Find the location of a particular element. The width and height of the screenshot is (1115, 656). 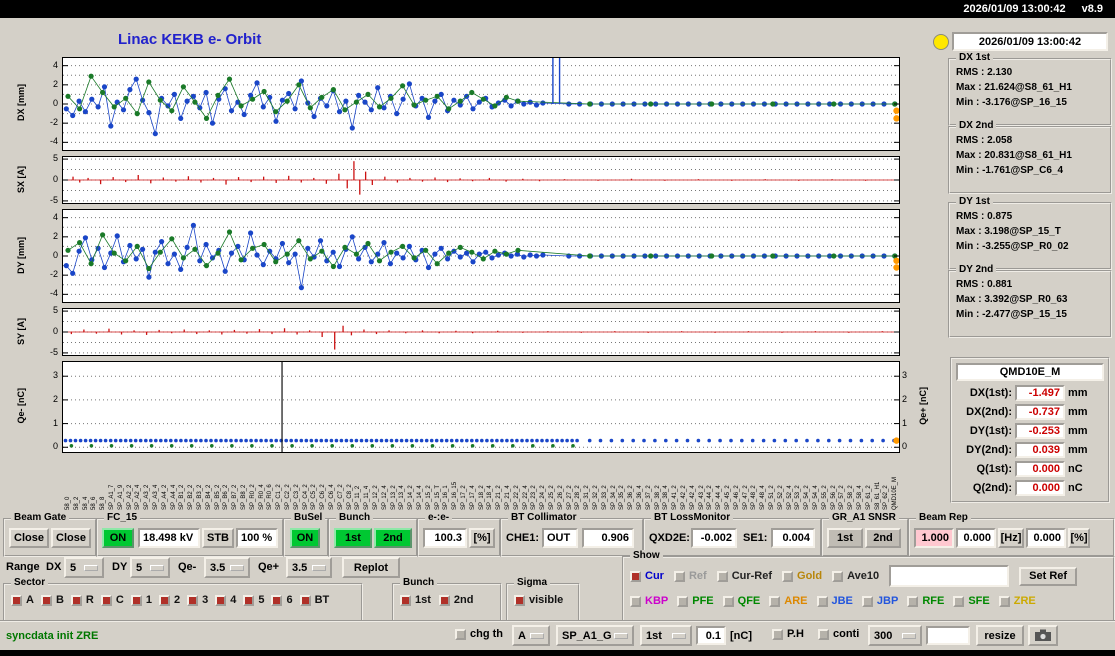

check-2: 2 is located at coordinates (169, 600).